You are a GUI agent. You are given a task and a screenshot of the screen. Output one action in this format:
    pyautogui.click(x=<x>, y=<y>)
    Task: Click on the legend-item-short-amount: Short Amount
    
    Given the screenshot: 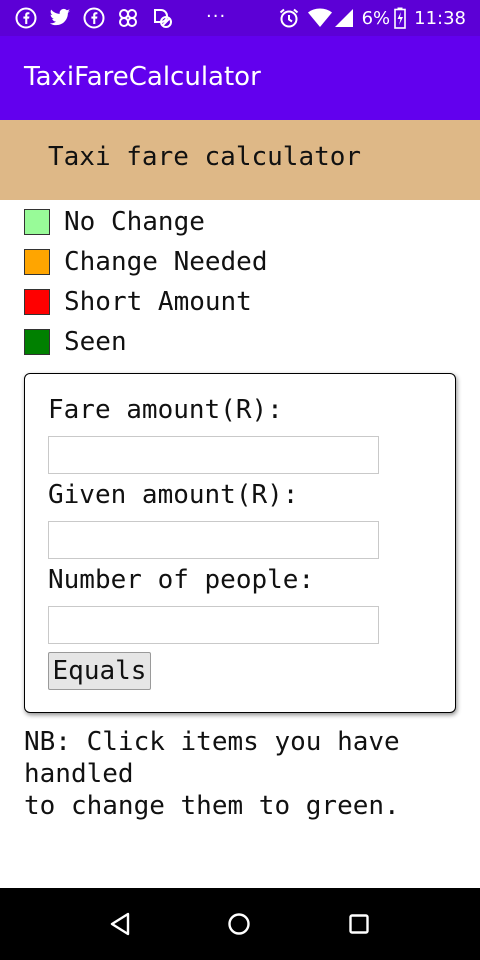 What is the action you would take?
    pyautogui.click(x=146, y=302)
    